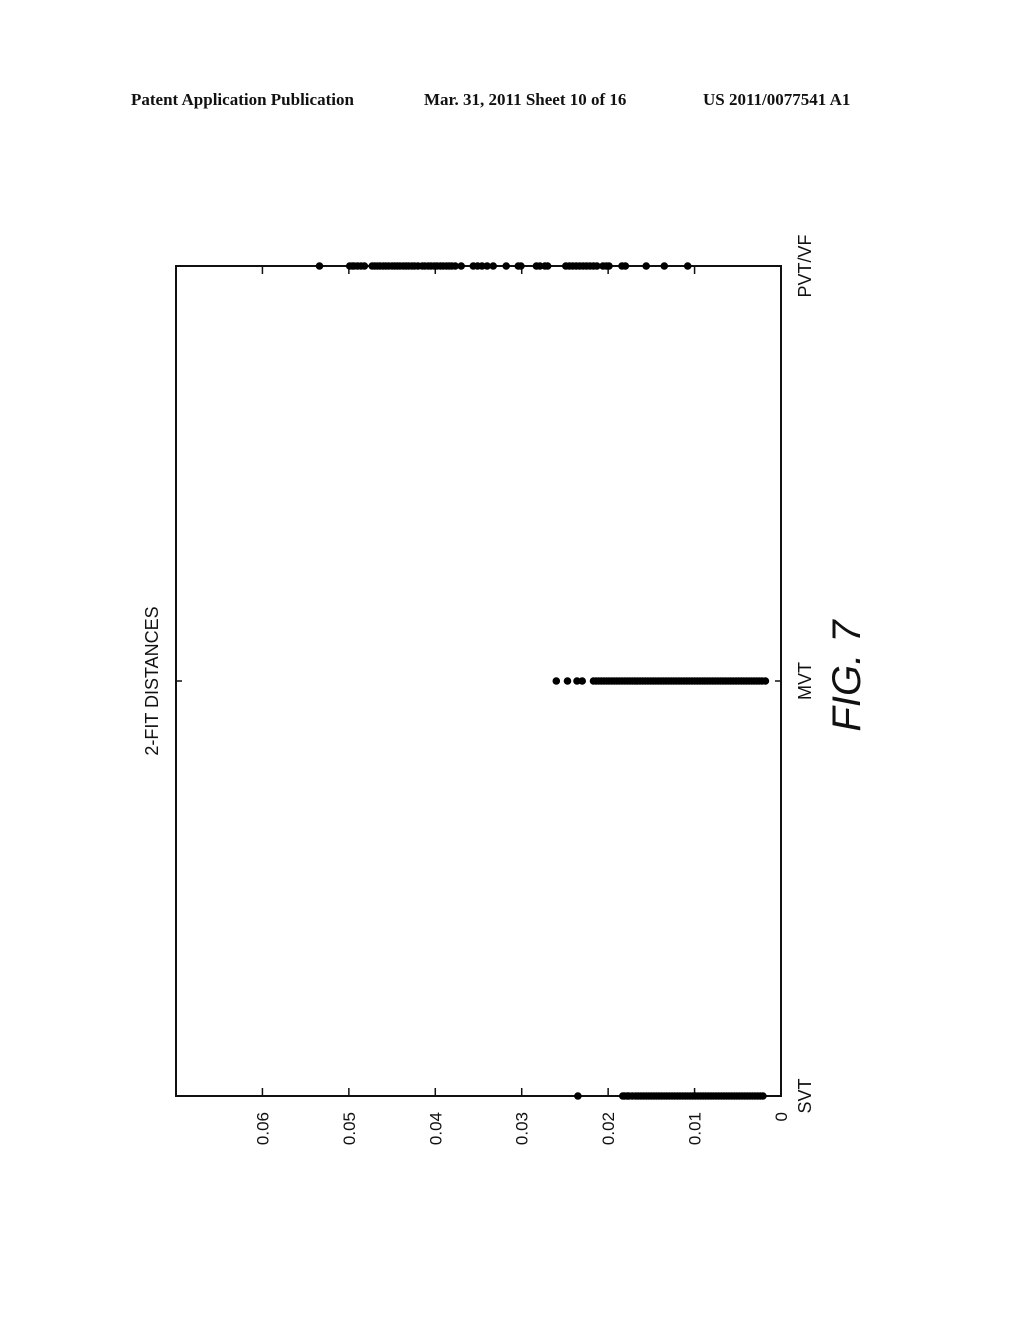 Image resolution: width=1024 pixels, height=1320 pixels. What do you see at coordinates (262, 1128) in the screenshot?
I see `value-tick-label: 0.06` at bounding box center [262, 1128].